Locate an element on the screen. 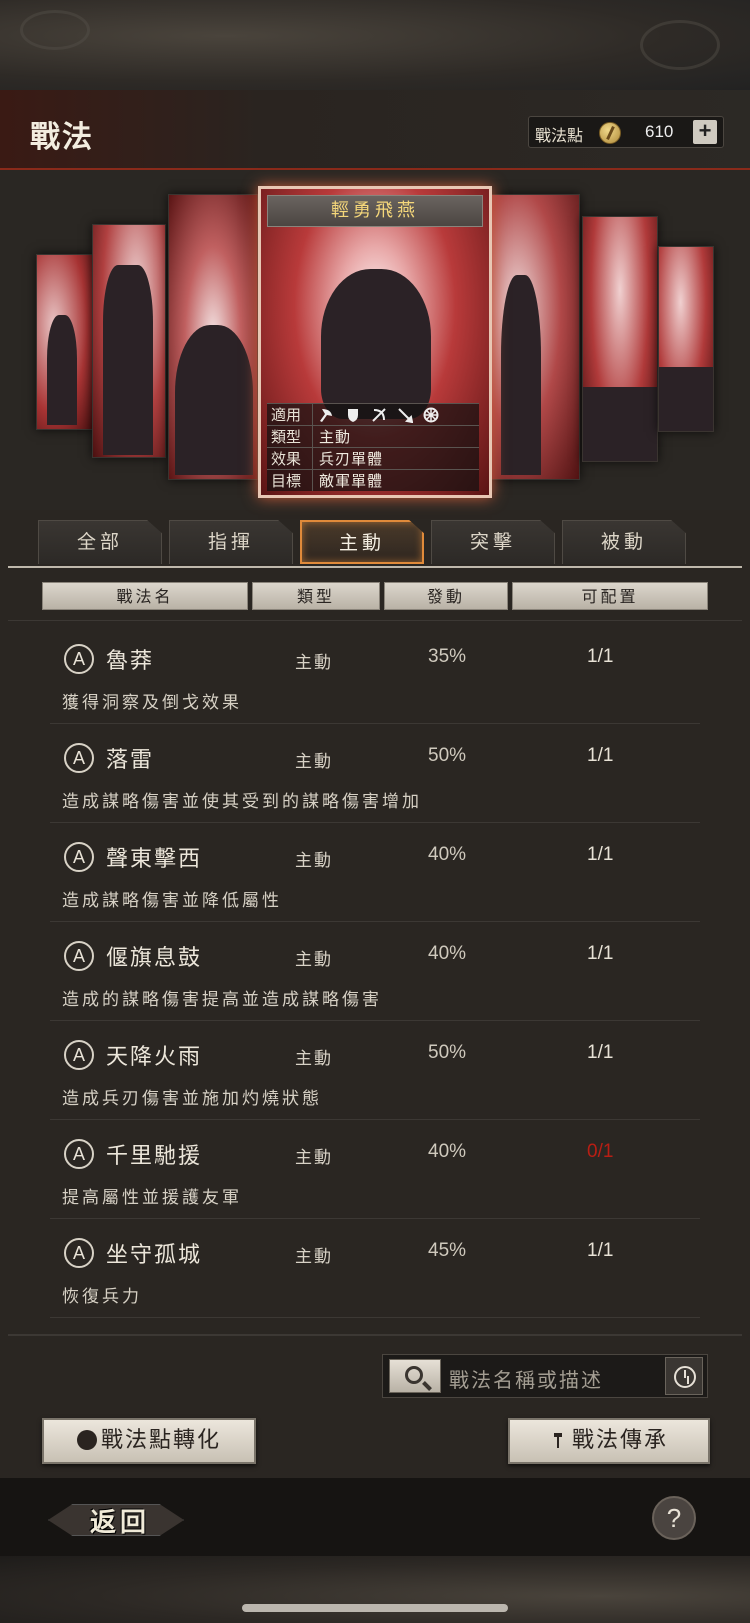 Image resolution: width=750 pixels, height=1623 pixels. info-key: 類型 is located at coordinates (290, 436).